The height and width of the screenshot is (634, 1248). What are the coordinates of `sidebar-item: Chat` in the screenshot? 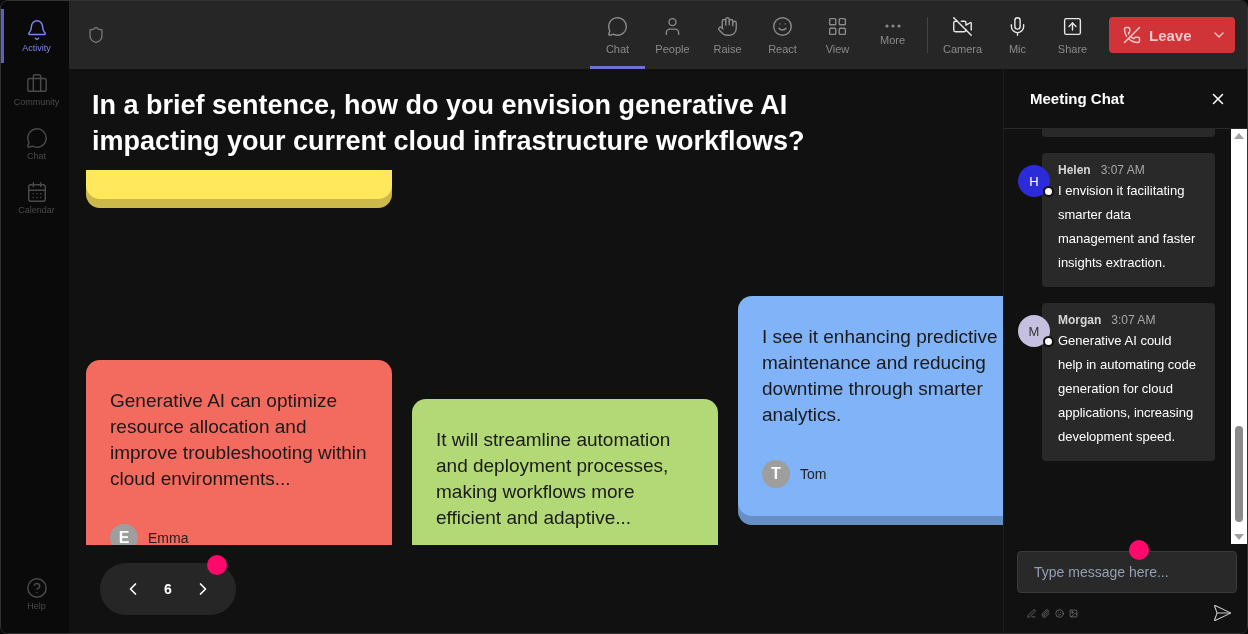 It's located at (35, 144).